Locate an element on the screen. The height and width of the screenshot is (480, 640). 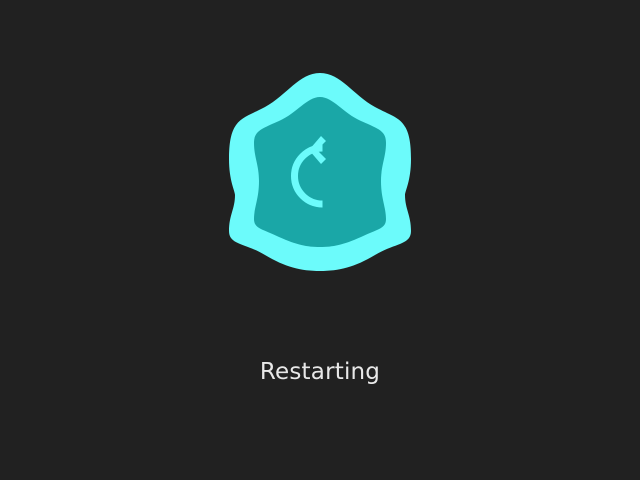
status-label: Restarting is located at coordinates (320, 372).